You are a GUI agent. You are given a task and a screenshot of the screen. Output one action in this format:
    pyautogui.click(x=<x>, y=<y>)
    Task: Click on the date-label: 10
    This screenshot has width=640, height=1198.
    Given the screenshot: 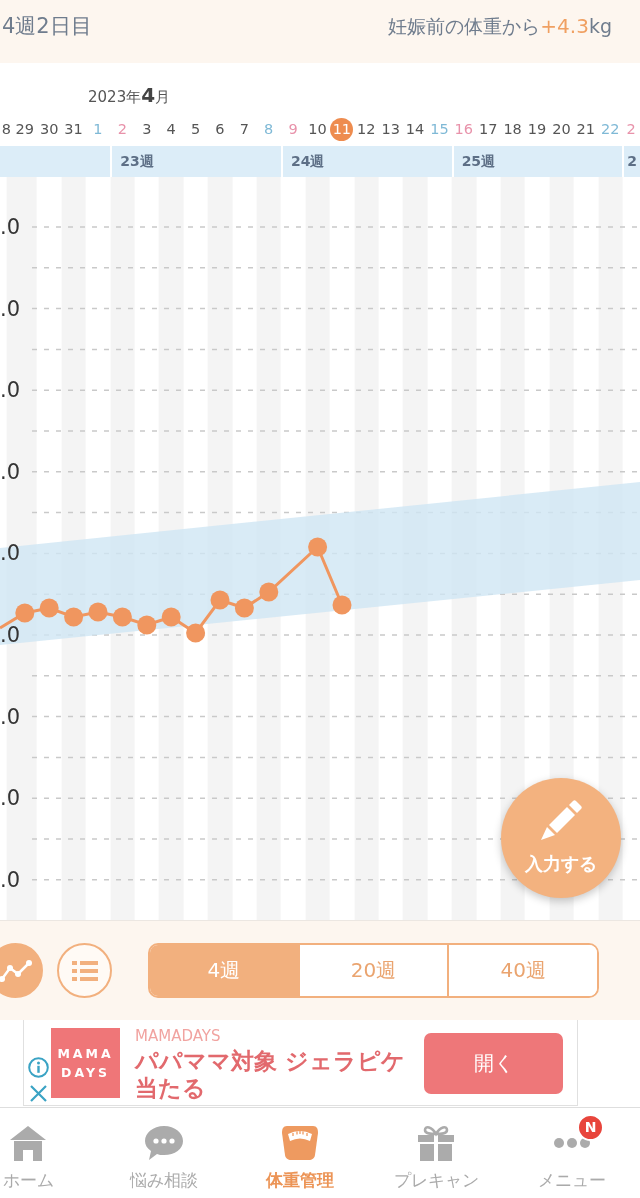 What is the action you would take?
    pyautogui.click(x=317, y=129)
    